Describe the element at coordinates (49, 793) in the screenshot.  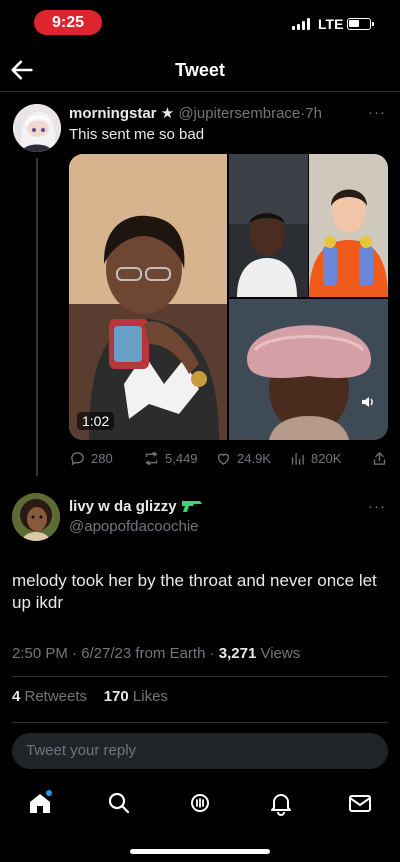
I see `home-notification-dot` at that location.